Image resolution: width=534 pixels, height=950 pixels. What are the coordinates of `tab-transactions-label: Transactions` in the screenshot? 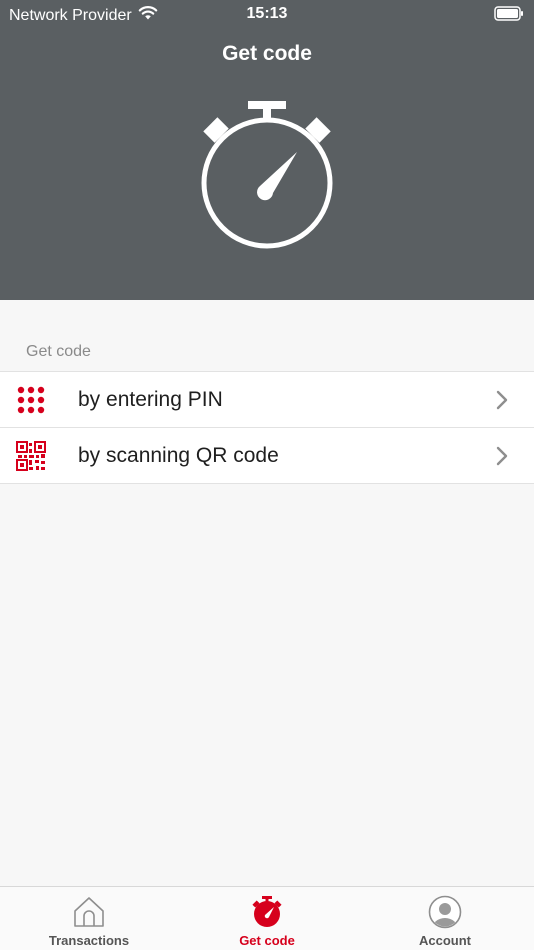 It's located at (89, 940).